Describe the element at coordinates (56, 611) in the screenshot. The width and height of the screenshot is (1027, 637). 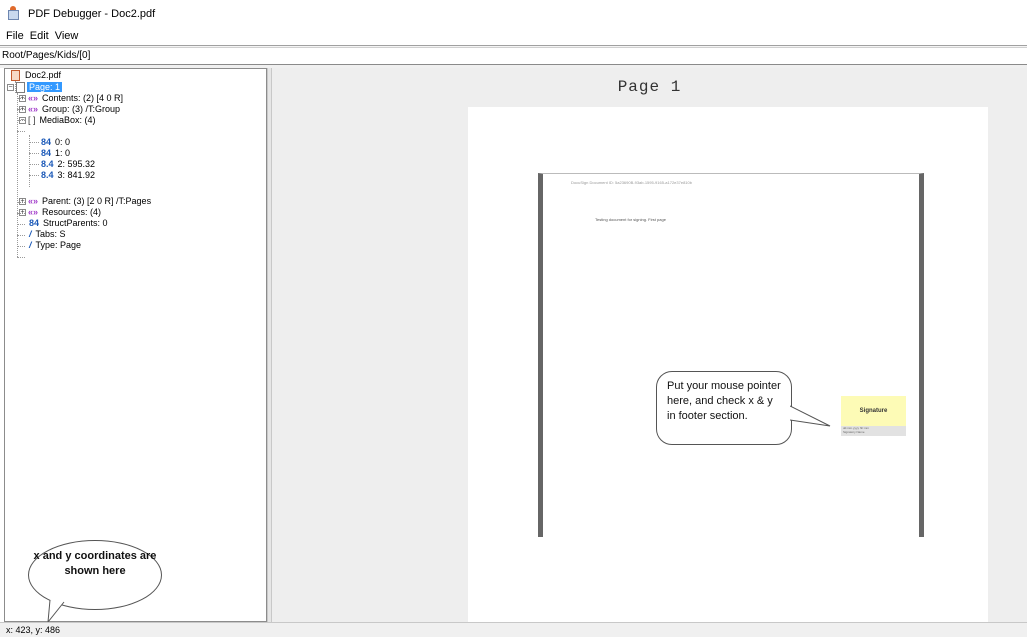
I see `coords-callout-tail` at that location.